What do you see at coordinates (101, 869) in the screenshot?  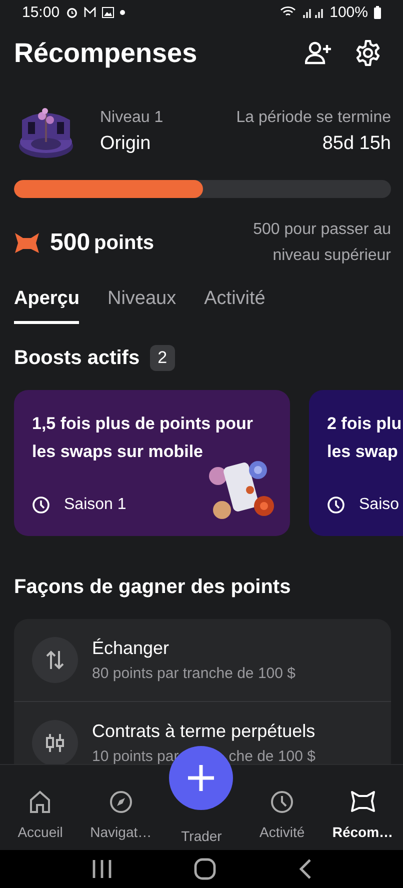 I see `recent-apps-icon` at bounding box center [101, 869].